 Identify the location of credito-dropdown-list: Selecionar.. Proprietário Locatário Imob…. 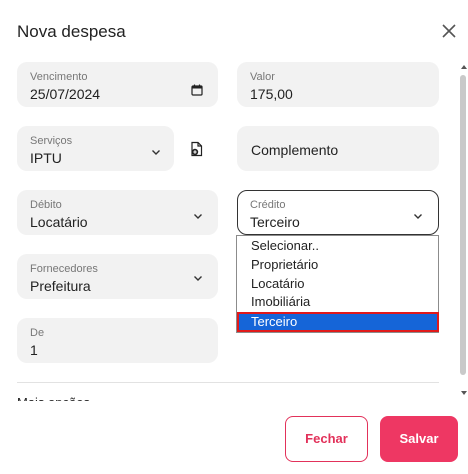
(337, 284).